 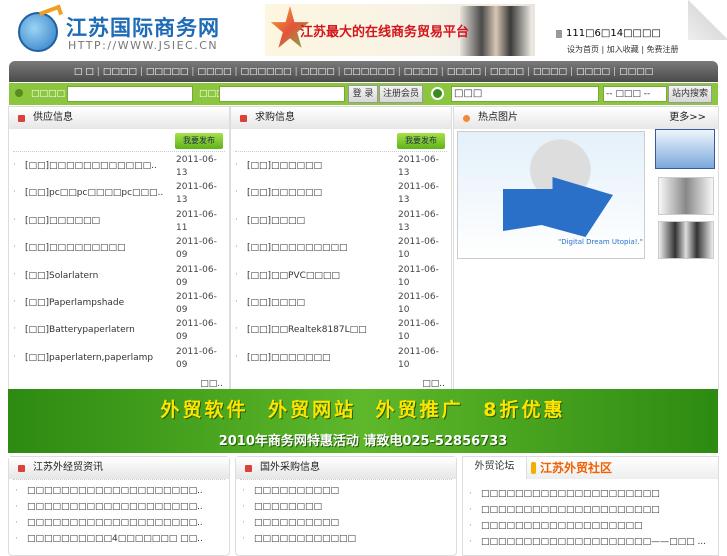 I want to click on post-supply-button: 我要发布, so click(x=199, y=141).